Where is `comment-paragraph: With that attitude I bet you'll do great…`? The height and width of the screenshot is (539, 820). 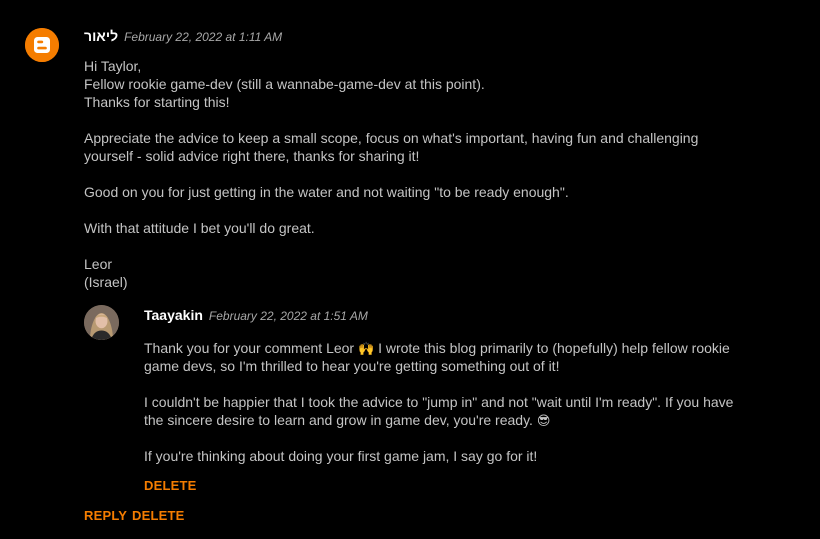
comment-paragraph: With that attitude I bet you'll do great… is located at coordinates (434, 228).